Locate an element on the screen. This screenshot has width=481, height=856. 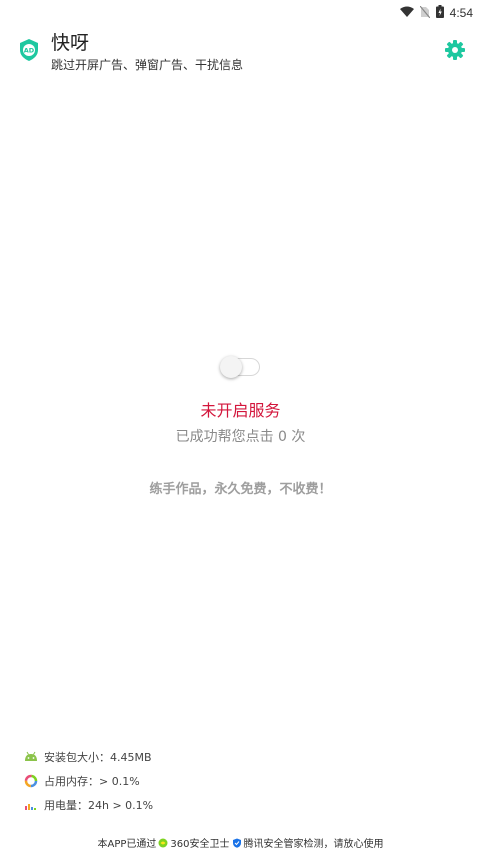
battery-usage-row: 用电量：24h > 0.1% is located at coordinates (88, 805).